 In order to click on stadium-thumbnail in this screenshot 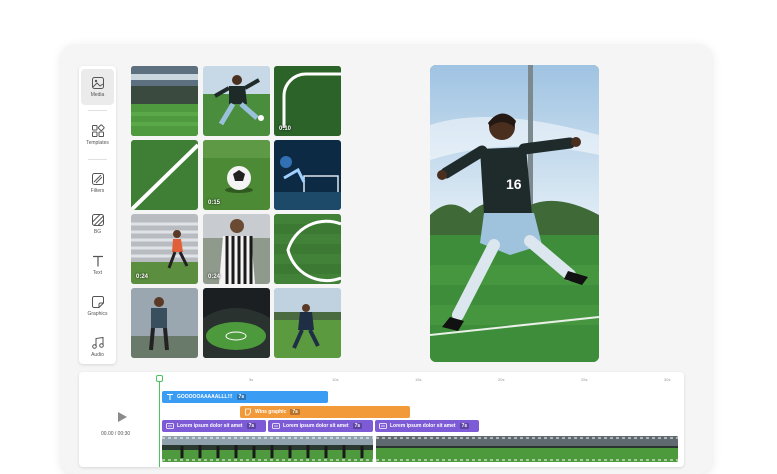, I will do `click(164, 101)`.